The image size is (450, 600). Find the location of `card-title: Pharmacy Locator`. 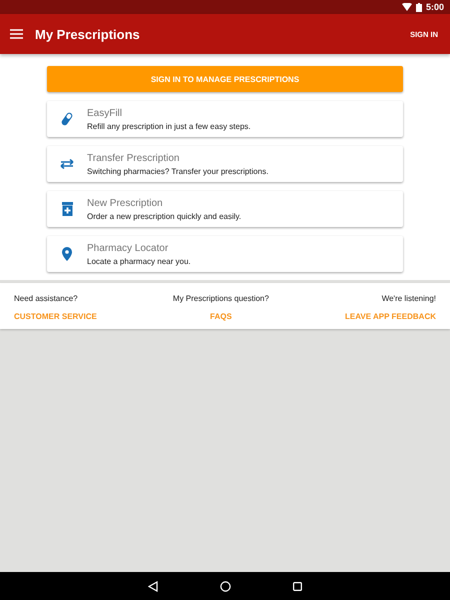

card-title: Pharmacy Locator is located at coordinates (128, 248).